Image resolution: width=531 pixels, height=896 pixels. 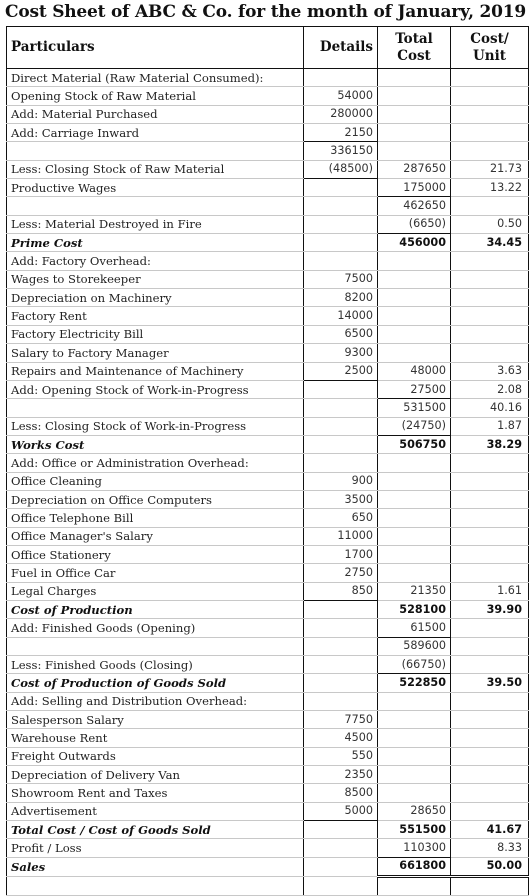 What do you see at coordinates (267, 775) in the screenshot?
I see `table-row: Depreciation of Delivery Van 2350` at bounding box center [267, 775].